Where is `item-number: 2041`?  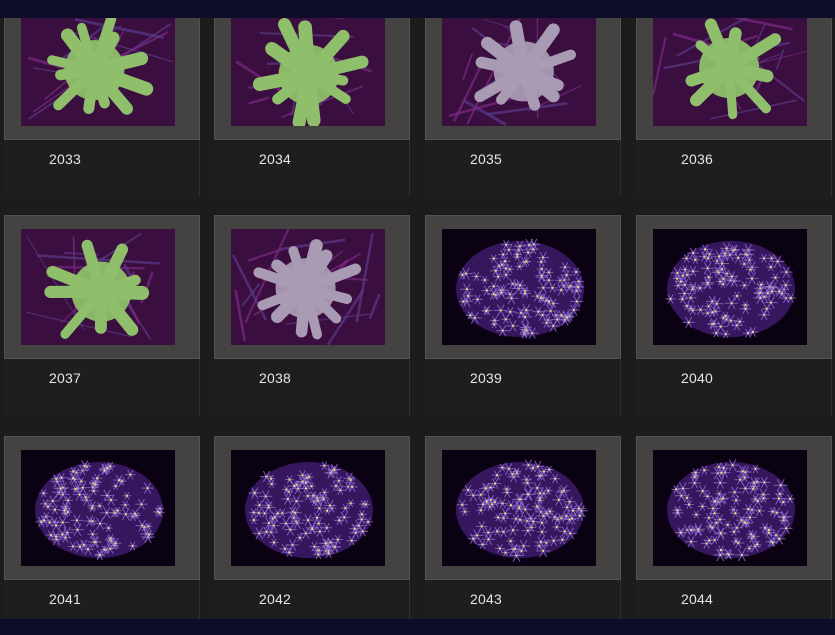 item-number: 2041 is located at coordinates (65, 599).